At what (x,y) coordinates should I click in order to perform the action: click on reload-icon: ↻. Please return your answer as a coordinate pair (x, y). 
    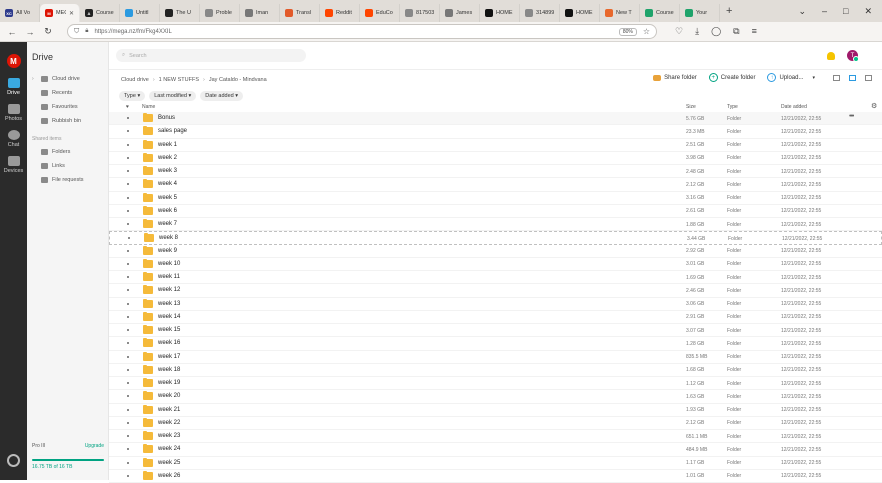
    Looking at the image, I should click on (48, 31).